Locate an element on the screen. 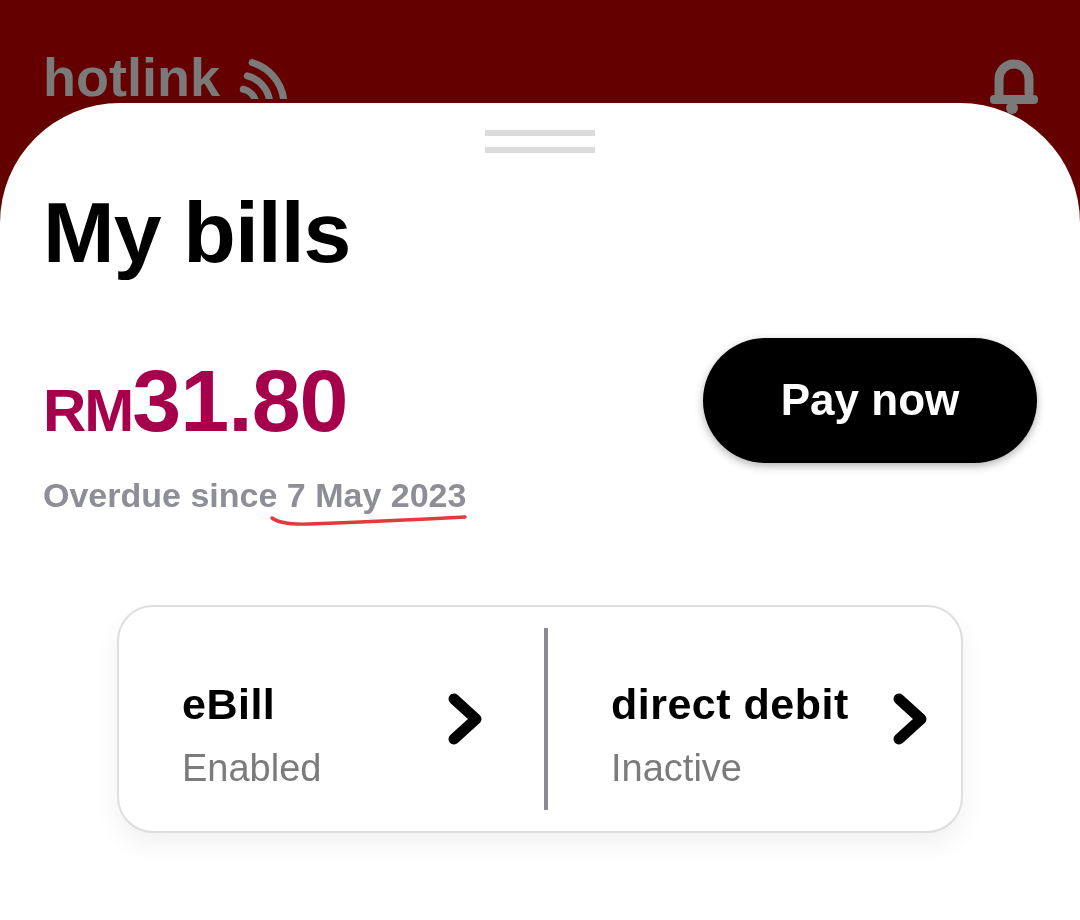 This screenshot has width=1080, height=920. drag-handle-icon is located at coordinates (540, 141).